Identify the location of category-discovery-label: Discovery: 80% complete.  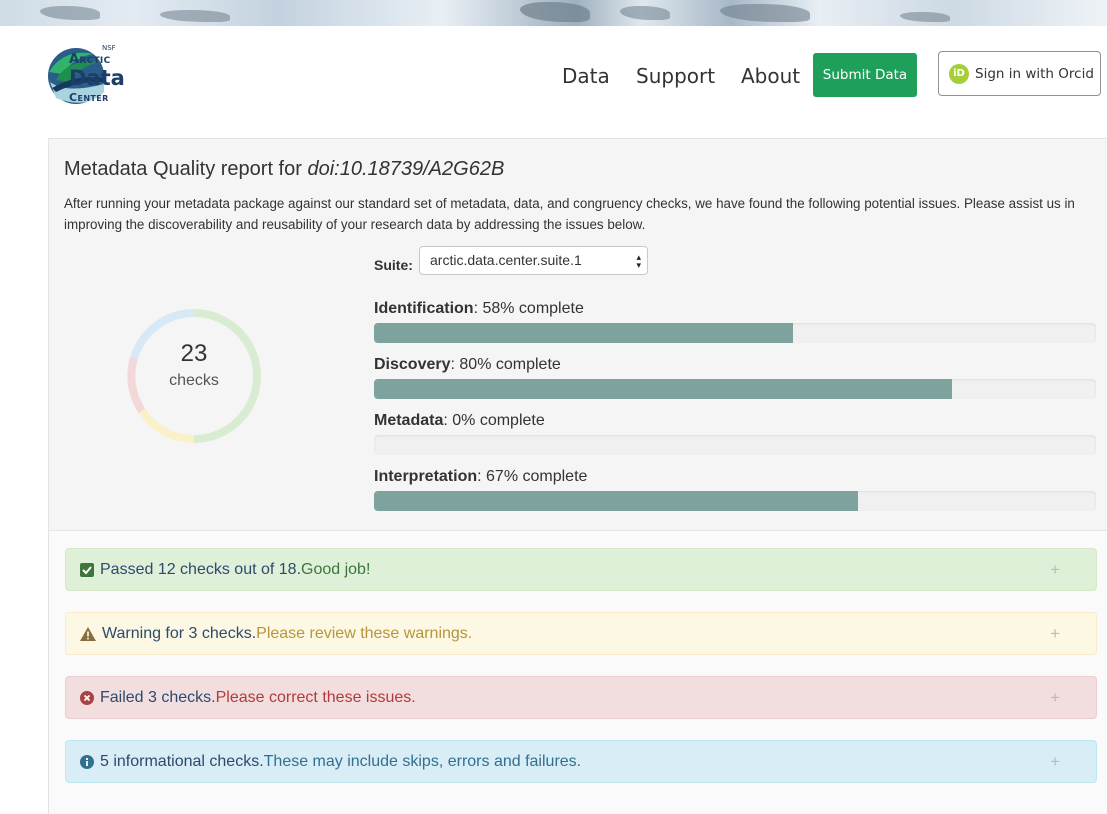
(467, 364).